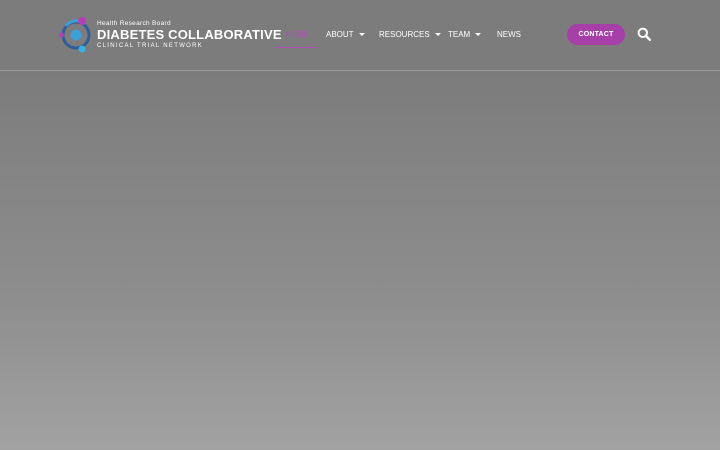 This screenshot has width=720, height=450. What do you see at coordinates (75, 35) in the screenshot?
I see `logo-mark-icon` at bounding box center [75, 35].